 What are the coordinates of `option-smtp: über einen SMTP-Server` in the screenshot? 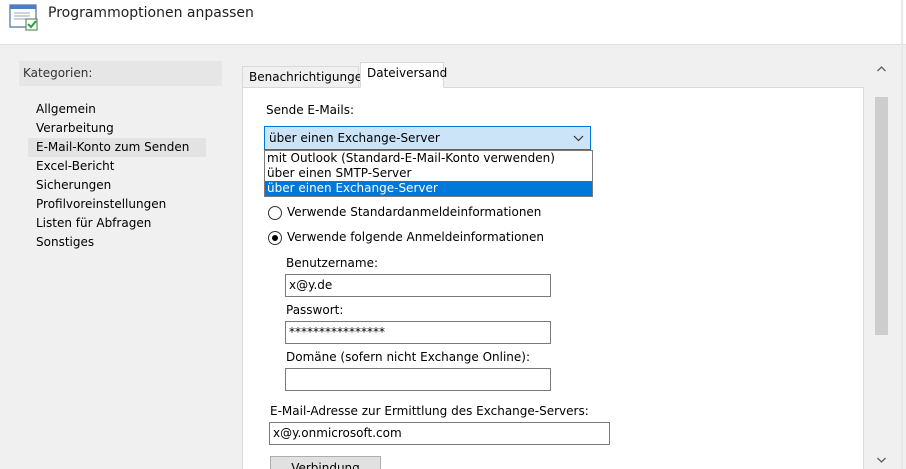 It's located at (428, 173).